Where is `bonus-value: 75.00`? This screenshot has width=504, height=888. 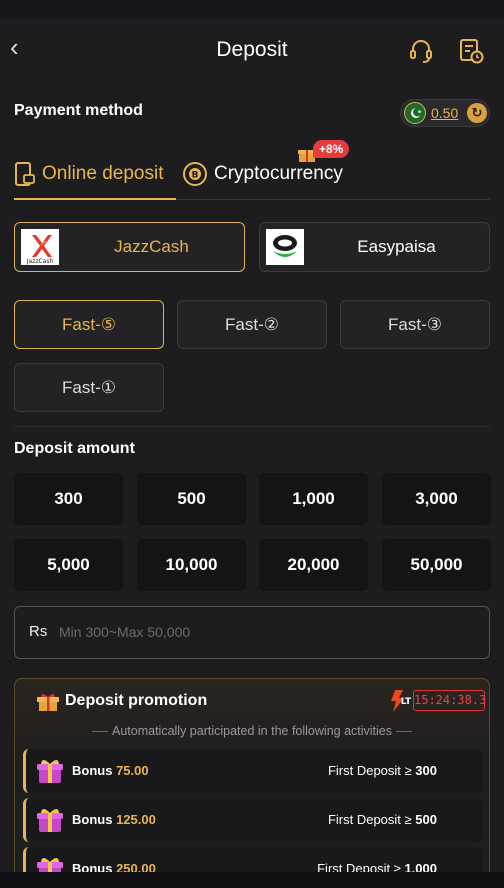
bonus-value: 75.00 is located at coordinates (132, 770).